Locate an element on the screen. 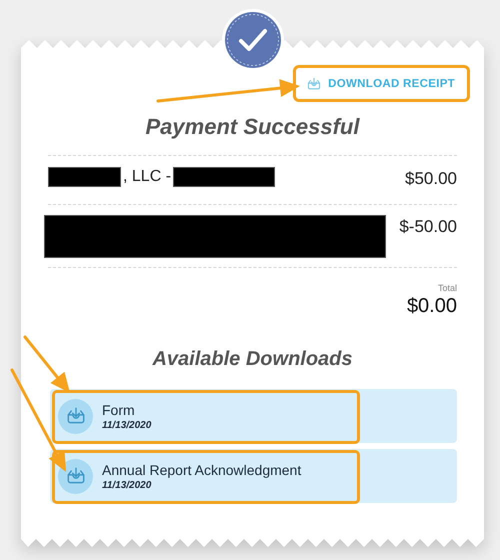  downloads-heading: Available Downloads is located at coordinates (252, 359).